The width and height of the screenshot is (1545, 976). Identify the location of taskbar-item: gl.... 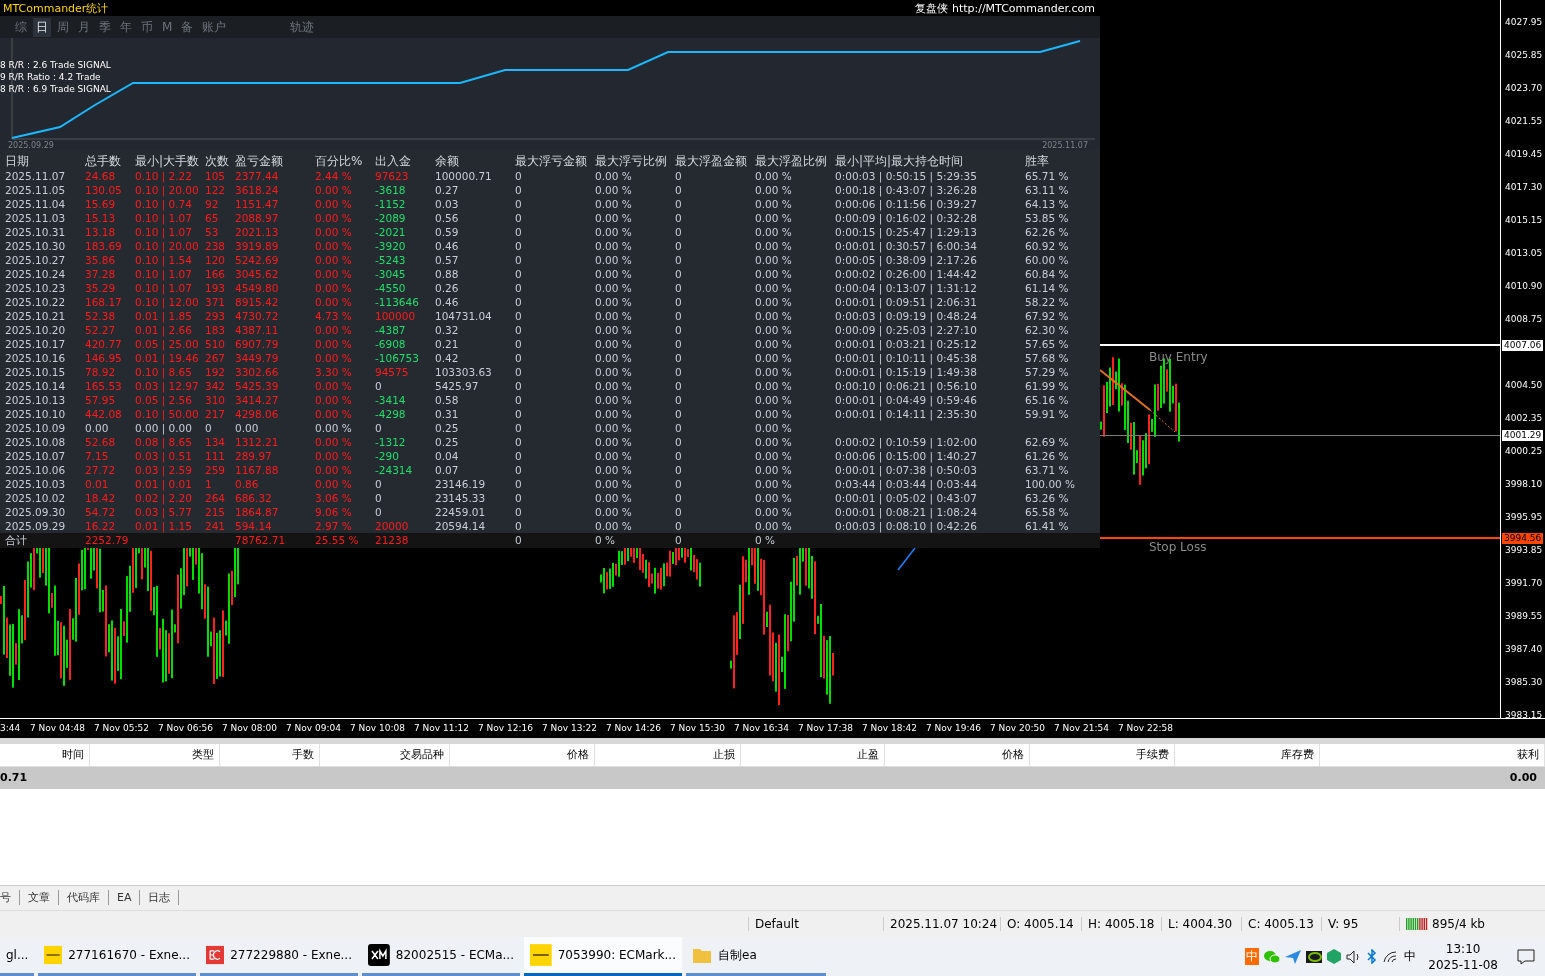
(17, 956).